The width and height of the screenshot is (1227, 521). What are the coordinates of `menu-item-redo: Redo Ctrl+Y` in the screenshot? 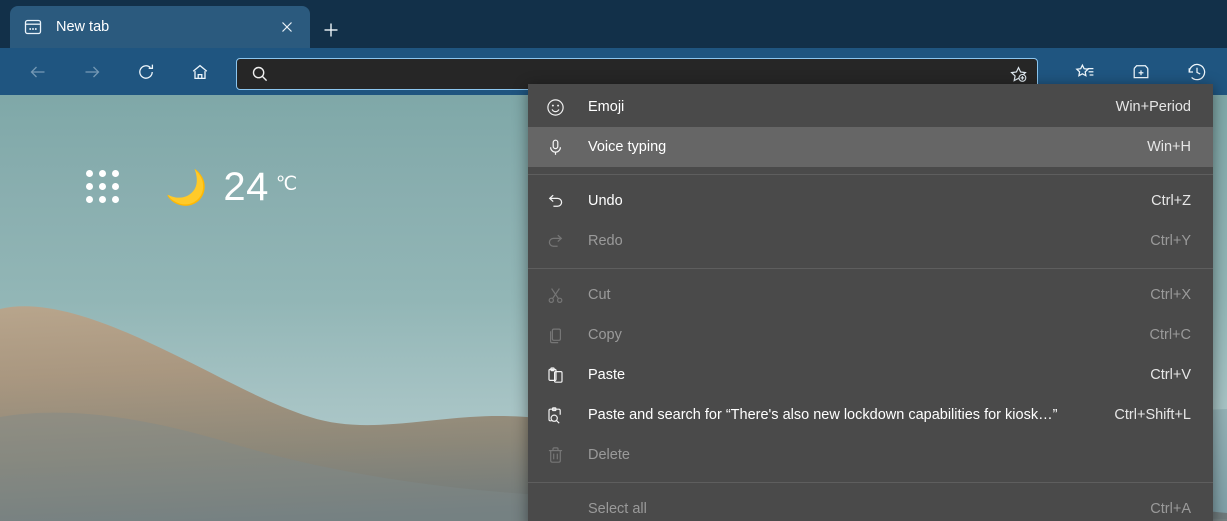 It's located at (870, 241).